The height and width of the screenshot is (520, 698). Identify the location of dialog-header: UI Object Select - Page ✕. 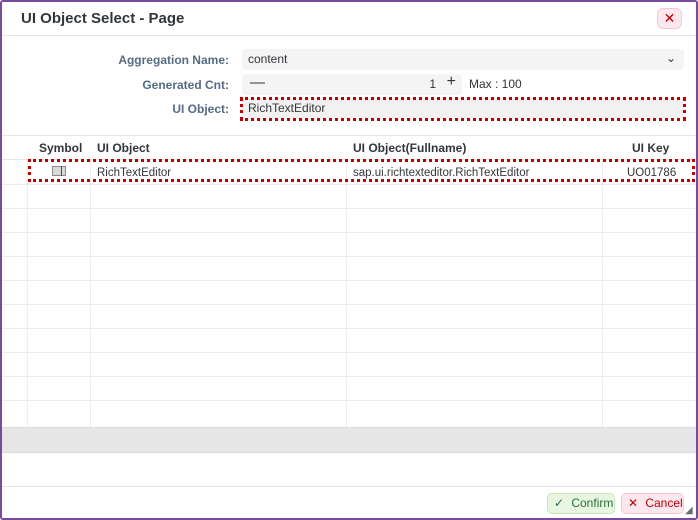
(349, 19).